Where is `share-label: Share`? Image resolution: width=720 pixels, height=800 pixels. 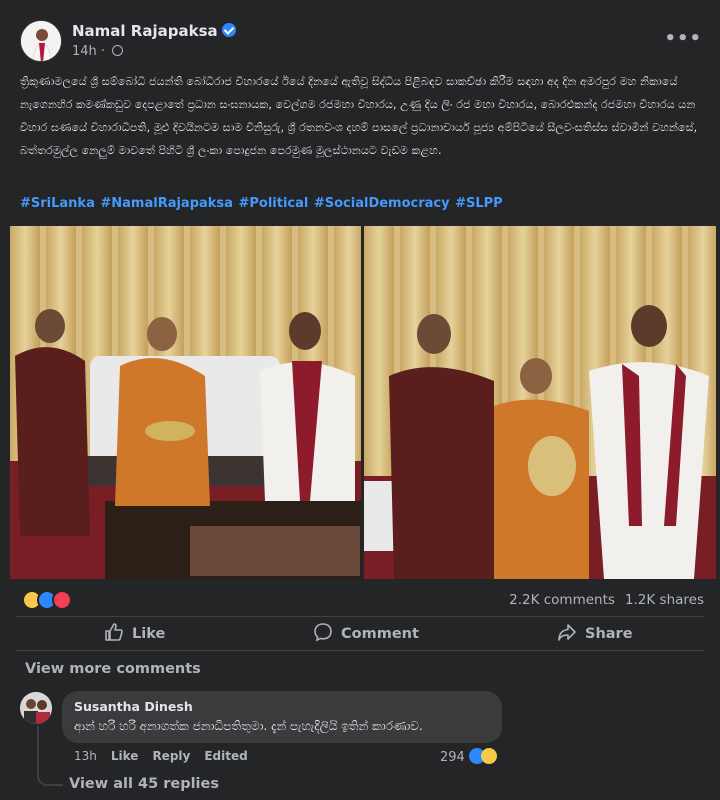
share-label: Share is located at coordinates (609, 634).